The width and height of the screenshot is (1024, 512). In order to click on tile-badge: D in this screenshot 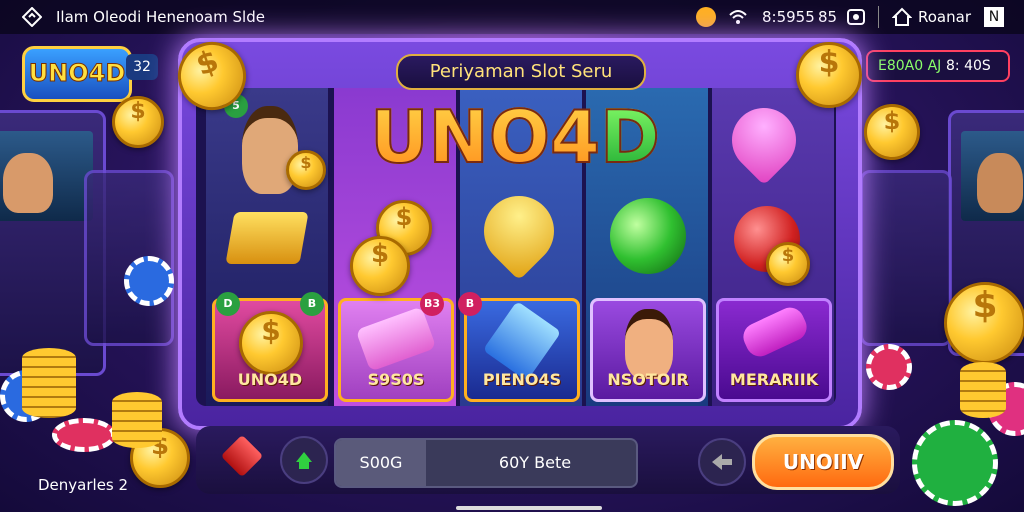, I will do `click(228, 304)`.